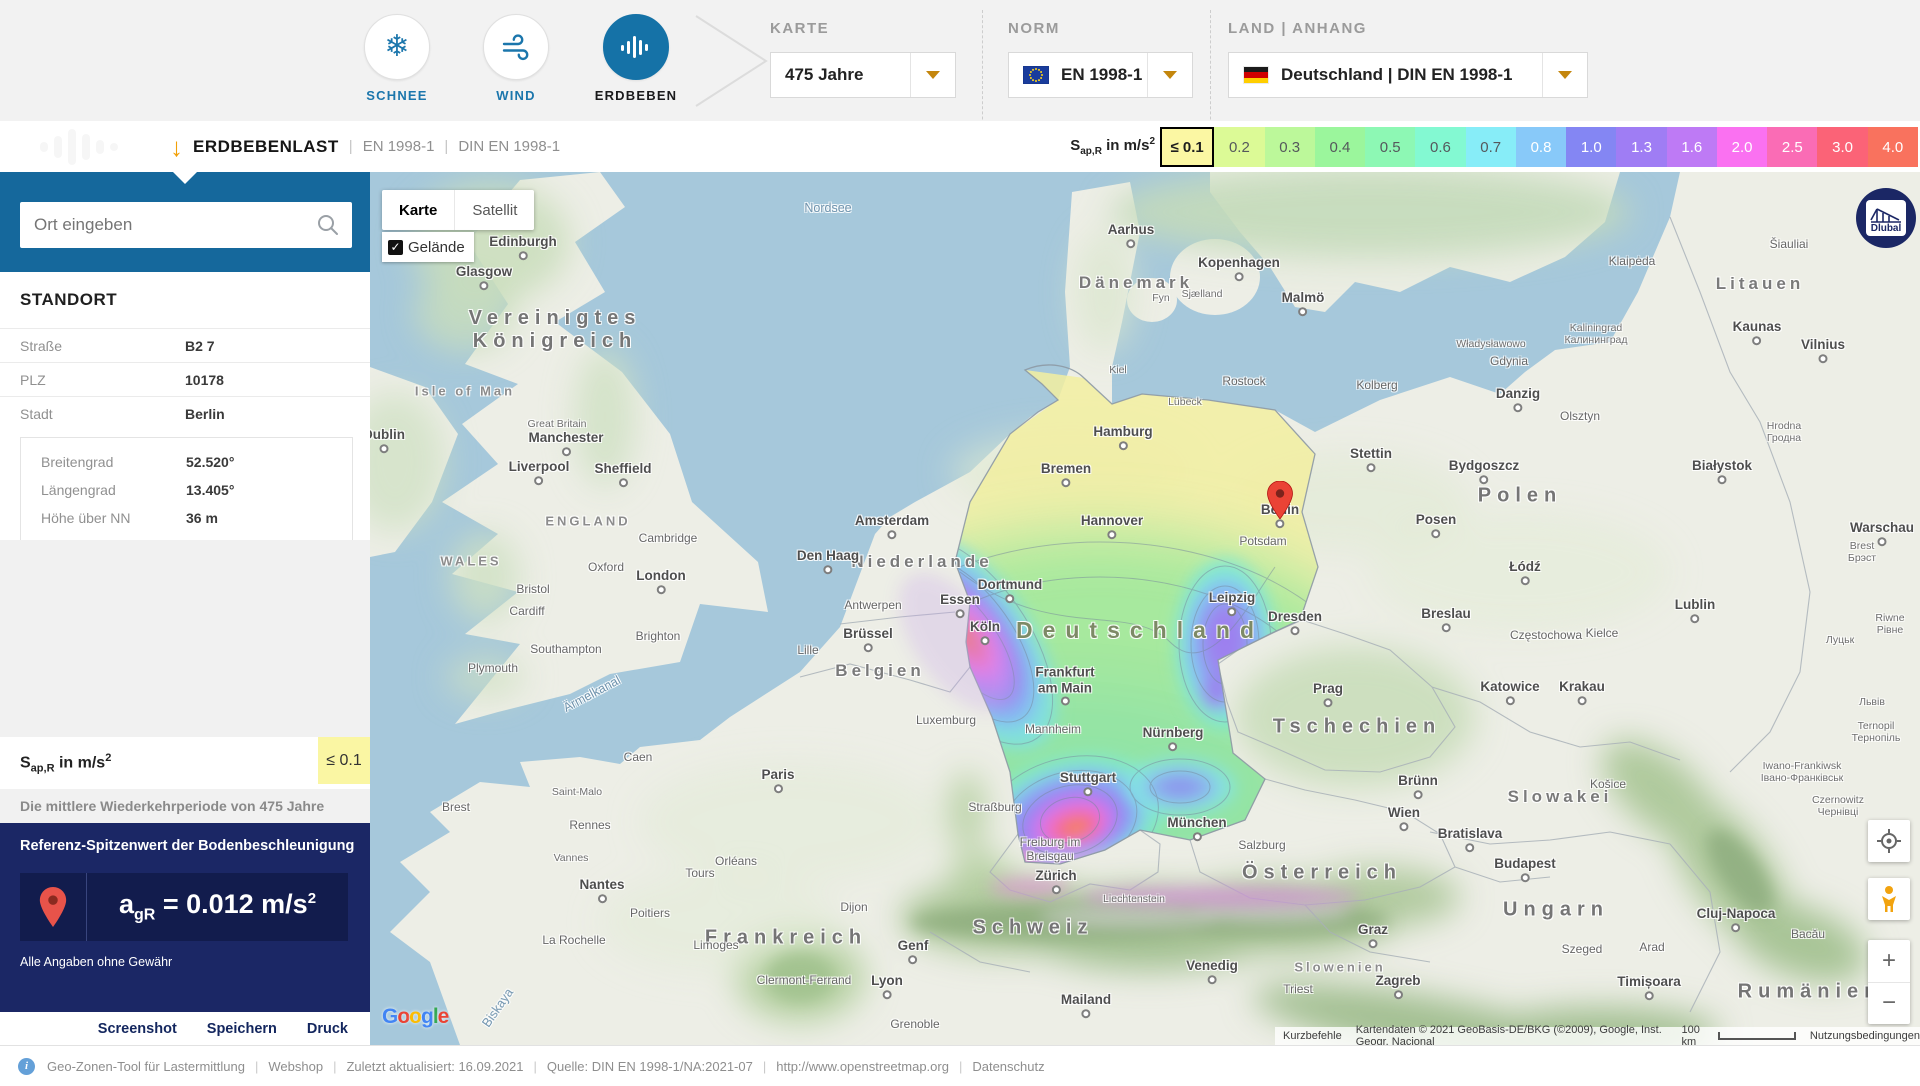 This screenshot has height=1086, width=1920. Describe the element at coordinates (494, 210) in the screenshot. I see `map-type-satellit-button: Satellit` at that location.